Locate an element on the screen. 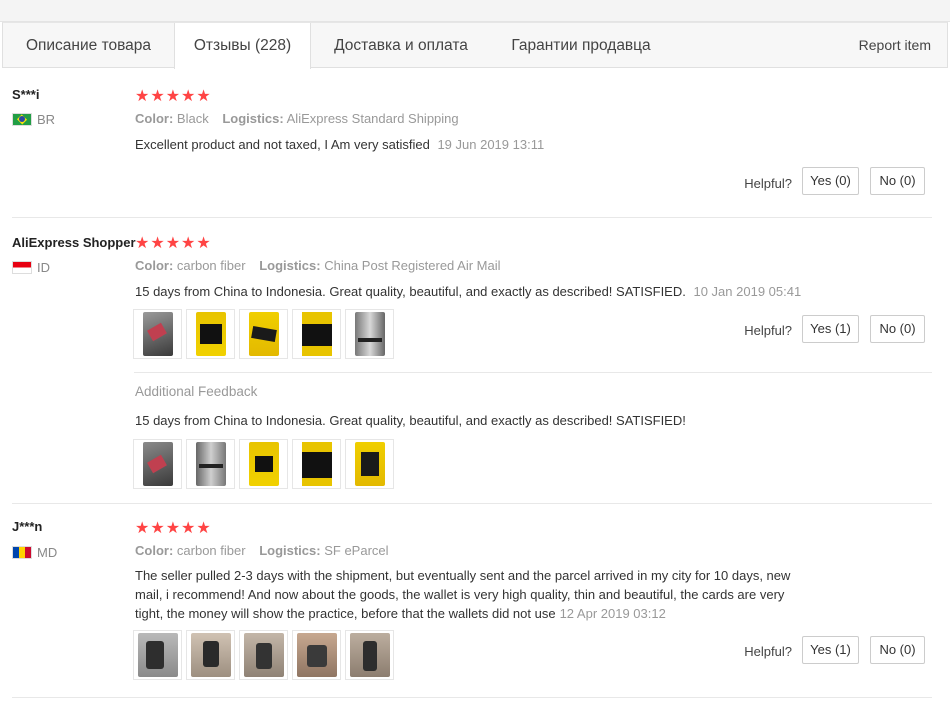 The image size is (950, 707). logistics-value: China Post Registered Air Mail is located at coordinates (412, 265).